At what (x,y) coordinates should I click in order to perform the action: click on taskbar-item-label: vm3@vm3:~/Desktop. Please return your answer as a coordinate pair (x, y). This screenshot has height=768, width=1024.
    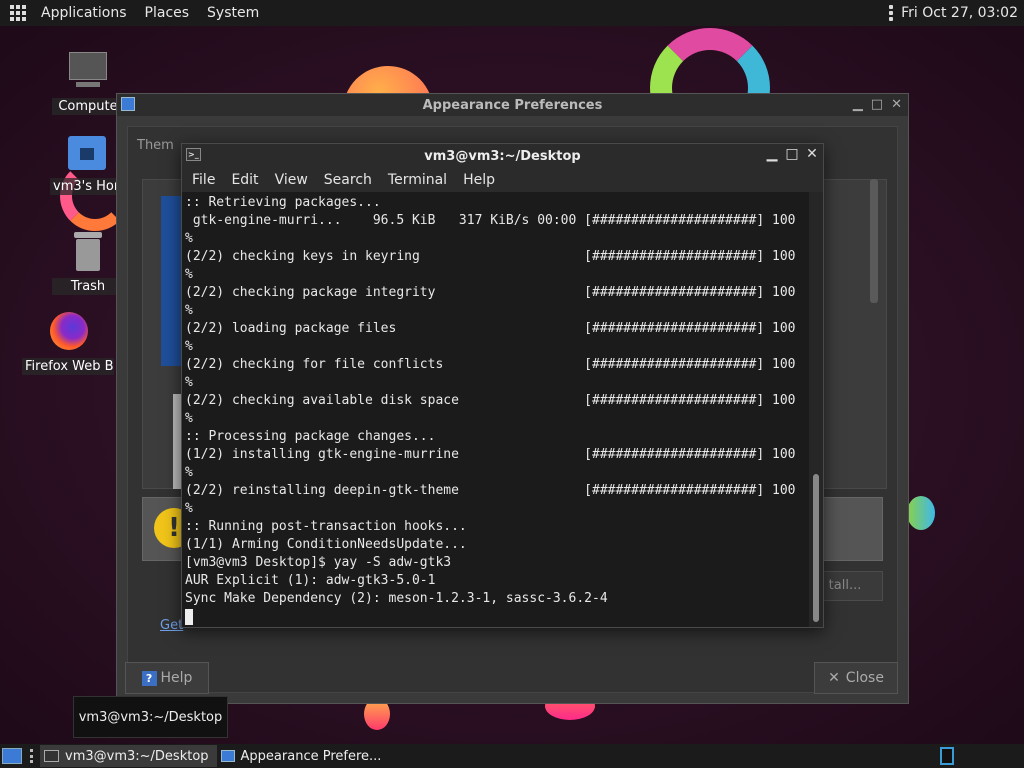
    Looking at the image, I should click on (137, 756).